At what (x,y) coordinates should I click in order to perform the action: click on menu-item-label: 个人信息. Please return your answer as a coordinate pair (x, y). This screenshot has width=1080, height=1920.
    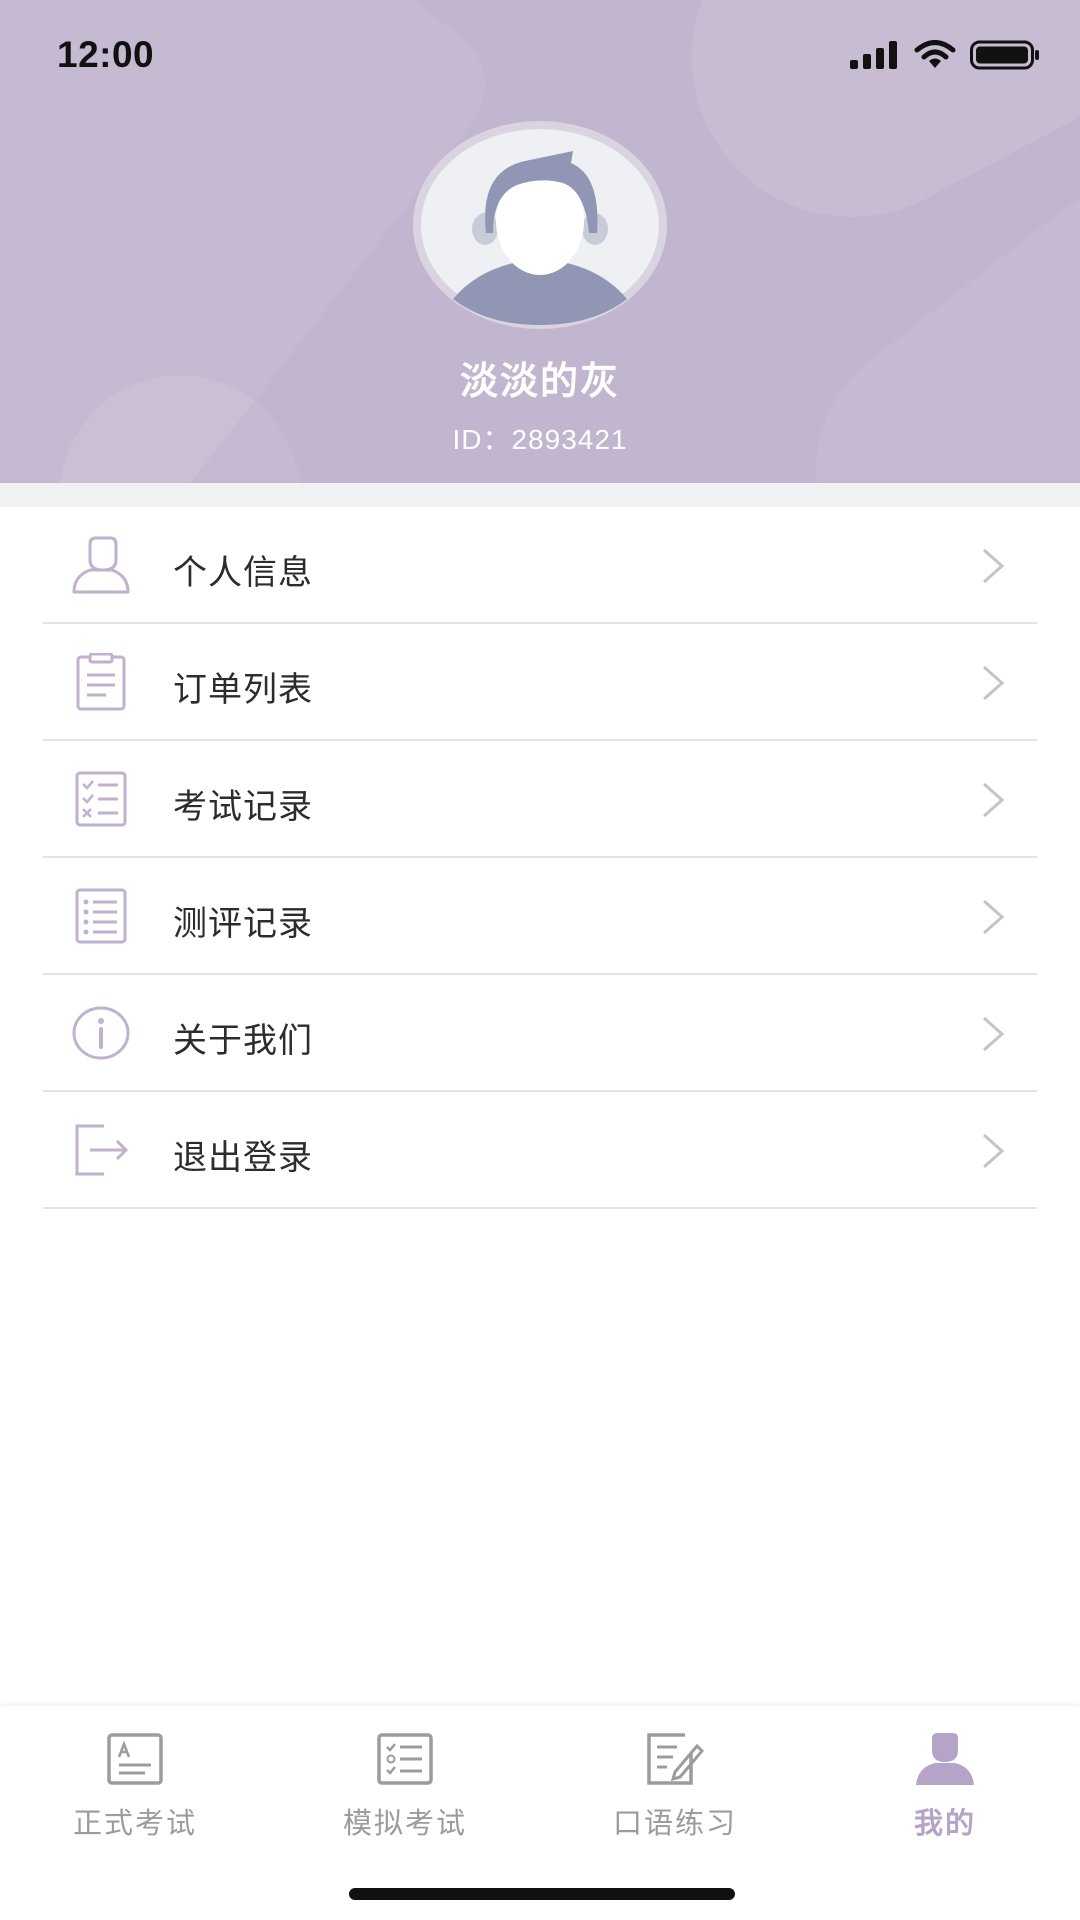
    Looking at the image, I should click on (243, 573).